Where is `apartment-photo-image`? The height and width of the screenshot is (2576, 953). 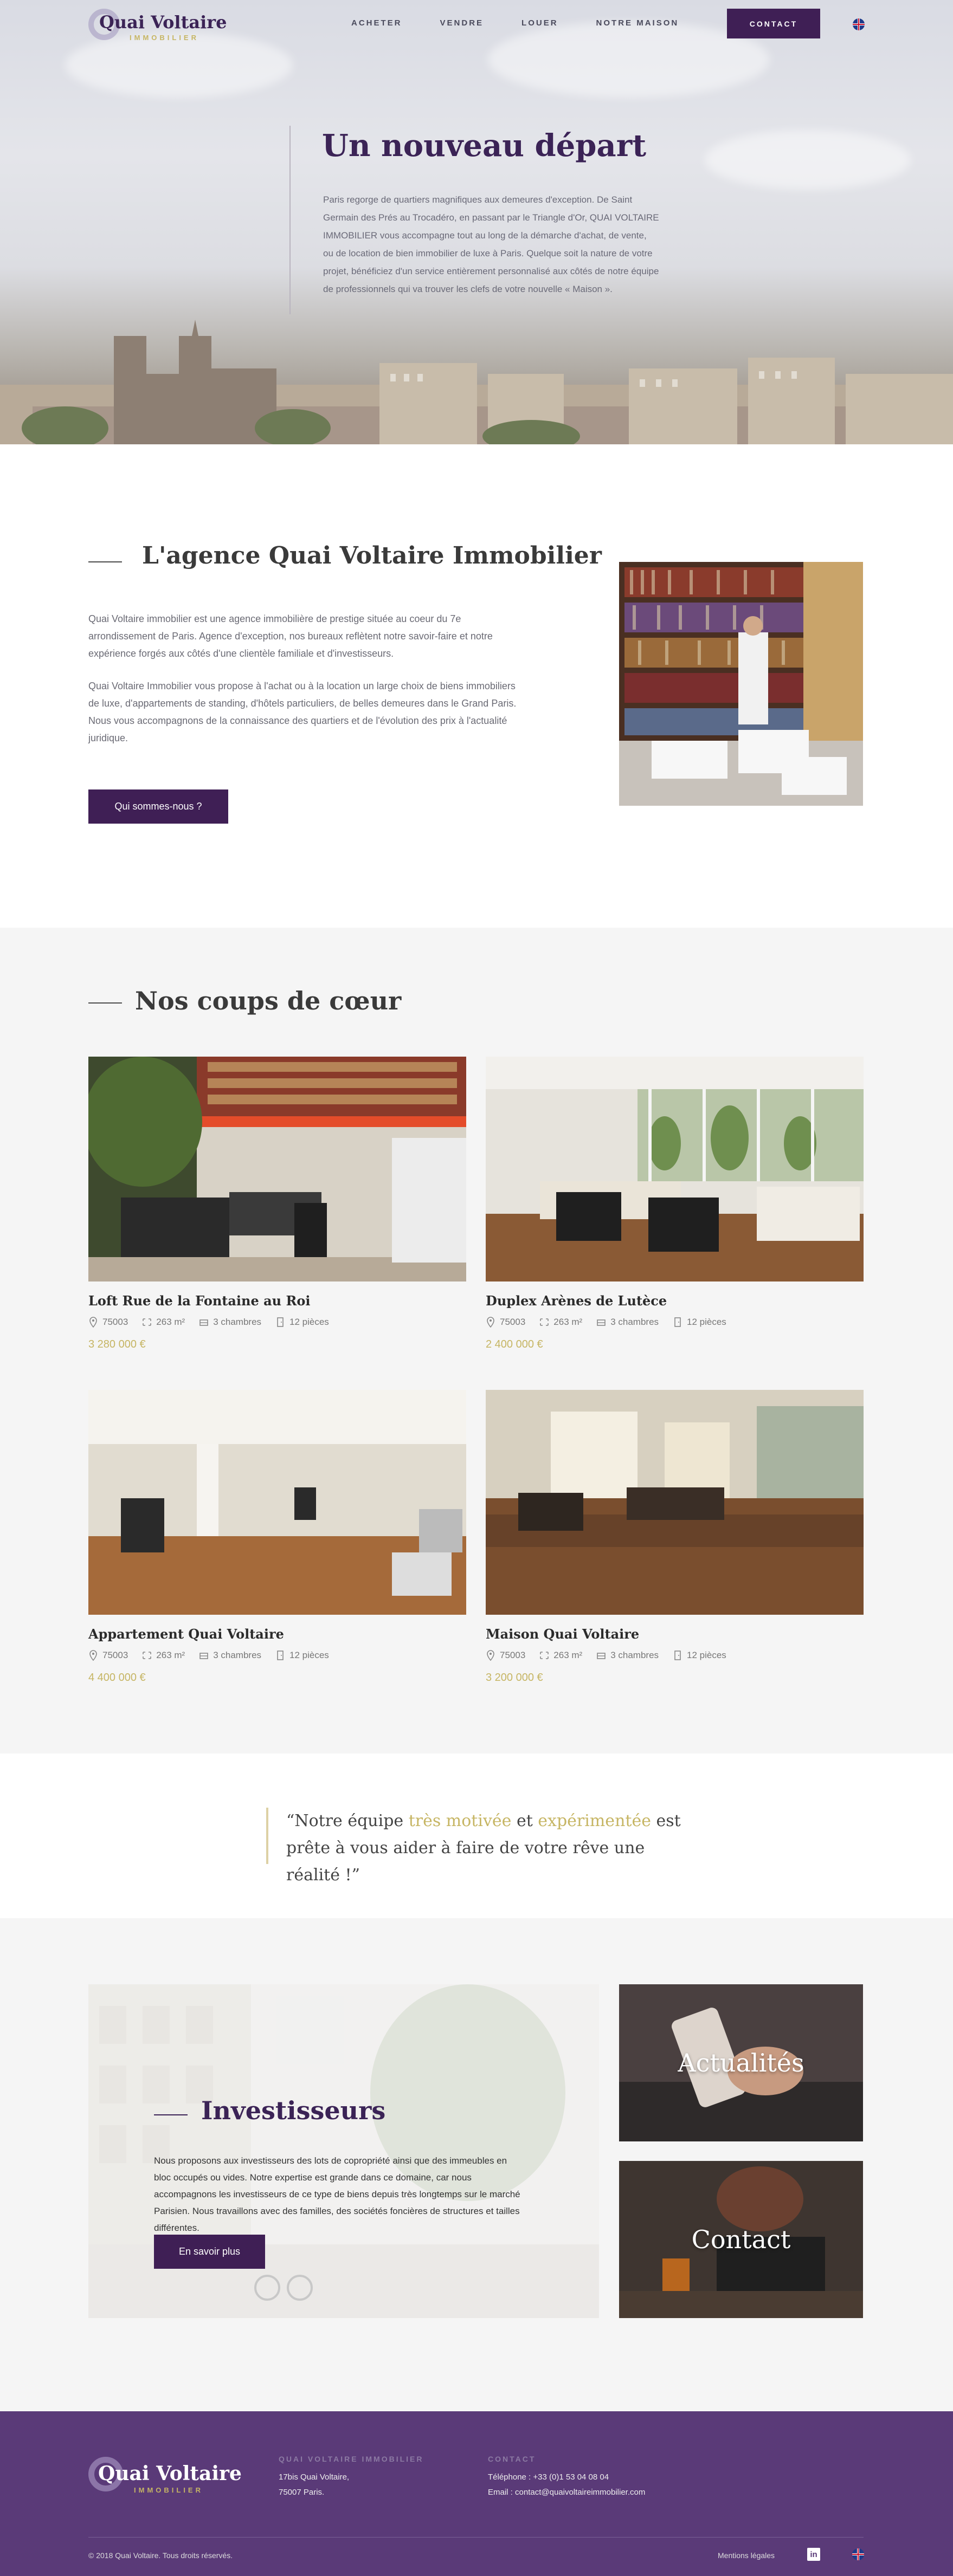 apartment-photo-image is located at coordinates (277, 1502).